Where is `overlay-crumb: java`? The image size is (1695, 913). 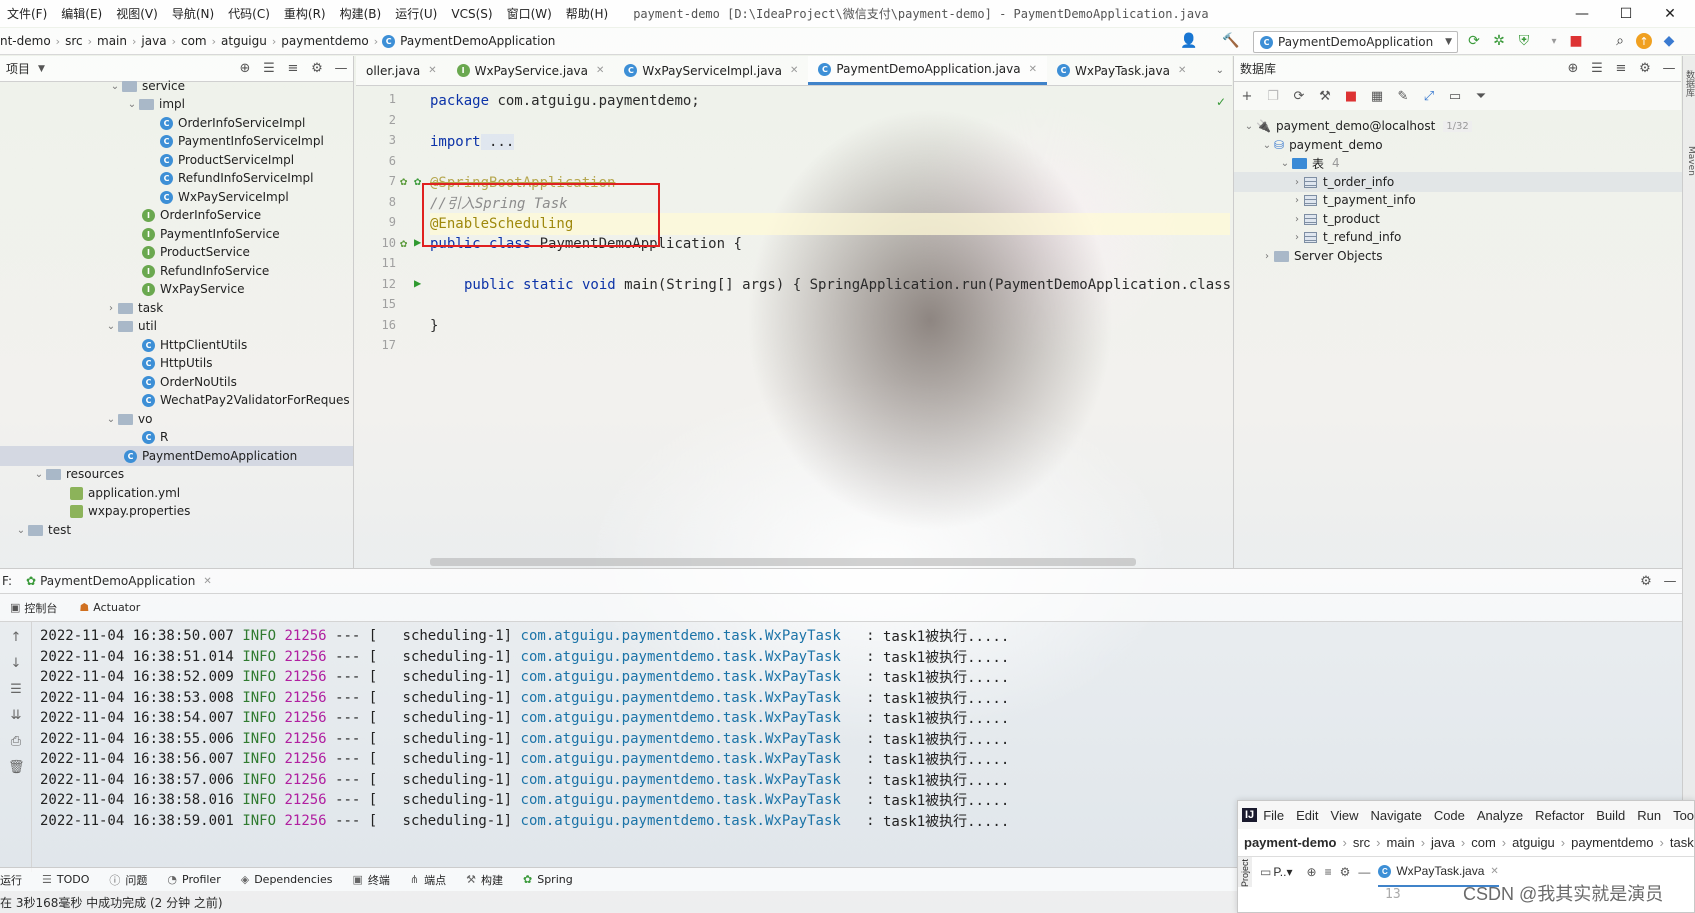 overlay-crumb: java is located at coordinates (1443, 842).